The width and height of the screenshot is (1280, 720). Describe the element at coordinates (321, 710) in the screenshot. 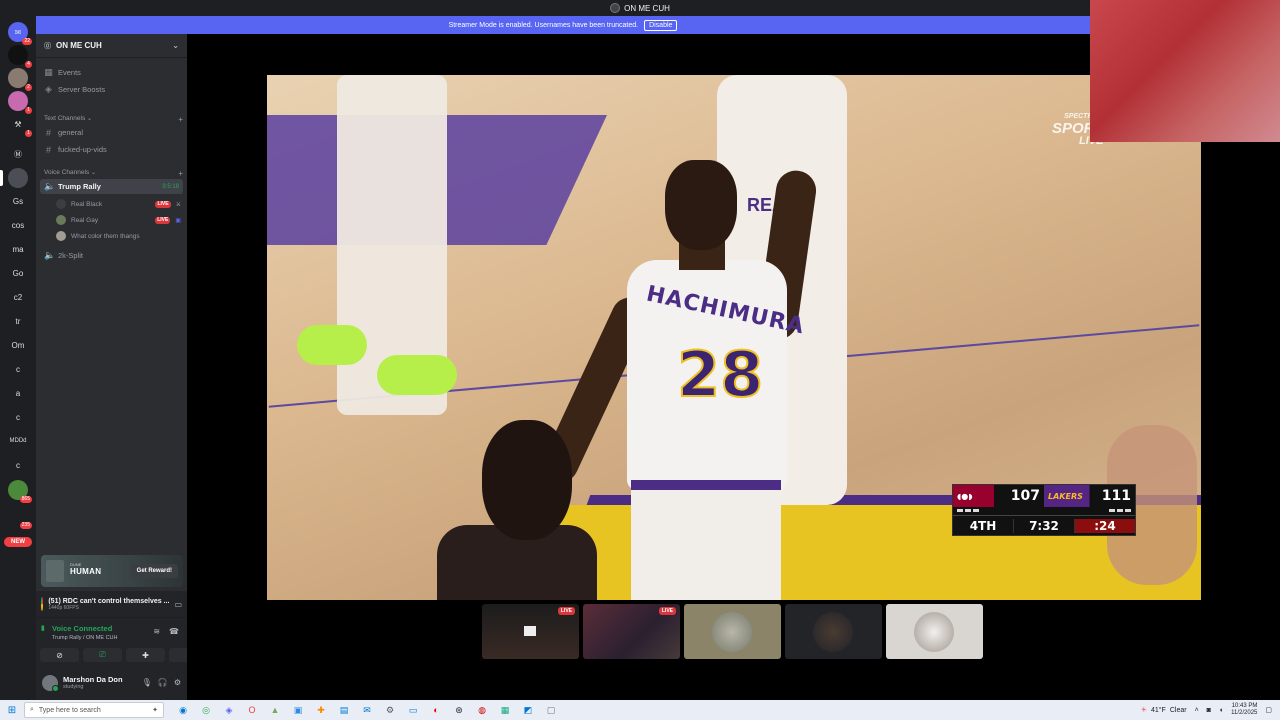

I see `app-icon: ✚` at that location.